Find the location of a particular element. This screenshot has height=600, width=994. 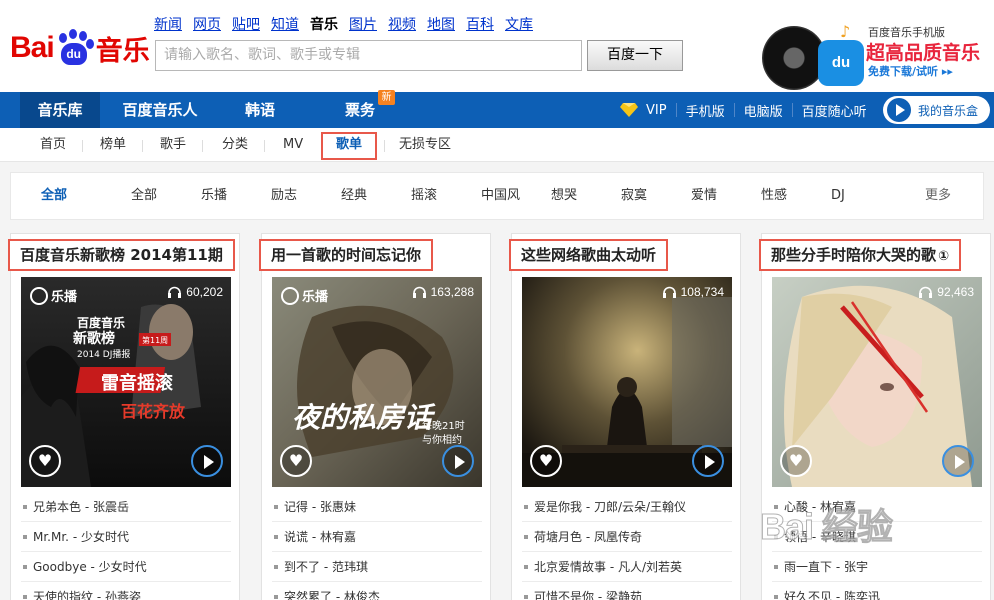

my-music-box-button: 我的音乐盒 is located at coordinates (936, 110).